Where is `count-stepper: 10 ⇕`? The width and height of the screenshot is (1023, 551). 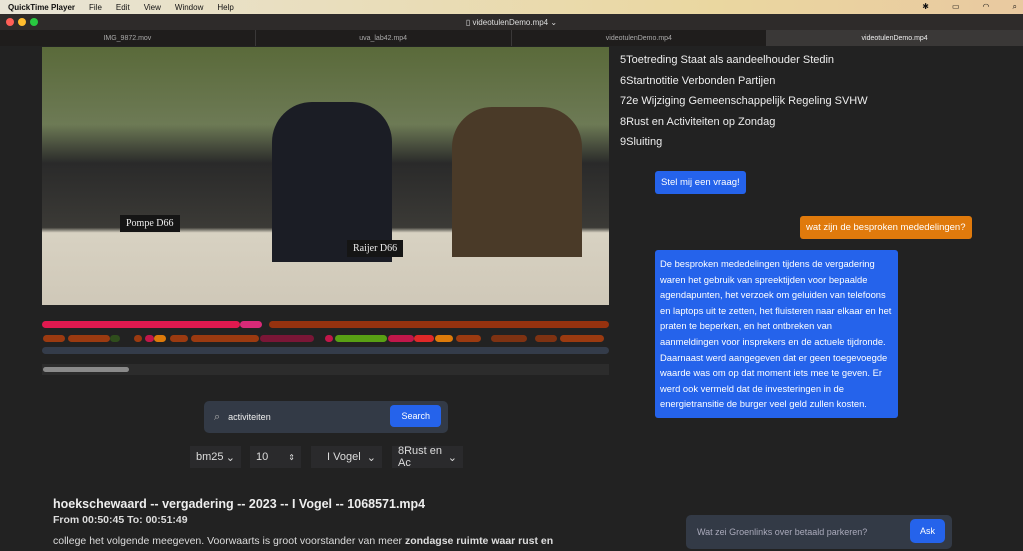
count-stepper: 10 ⇕ is located at coordinates (275, 457).